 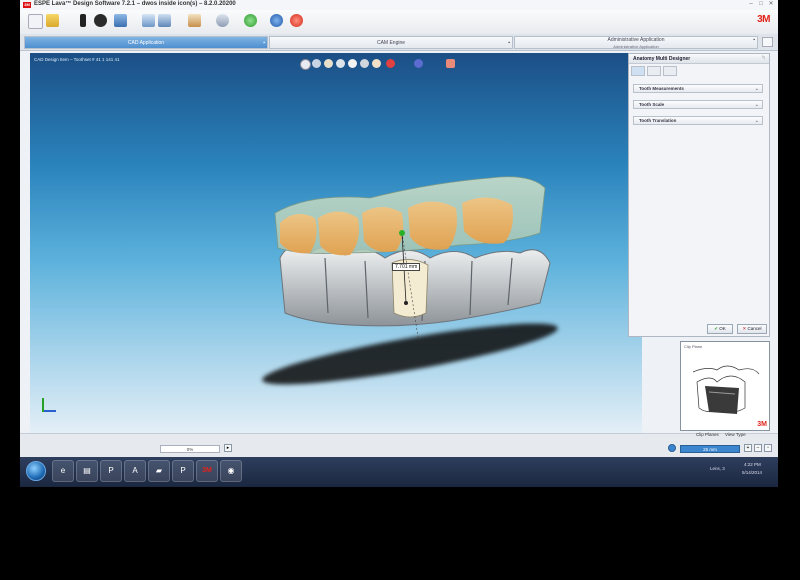 What do you see at coordinates (194, 20) in the screenshot?
I see `restoration-icon` at bounding box center [194, 20].